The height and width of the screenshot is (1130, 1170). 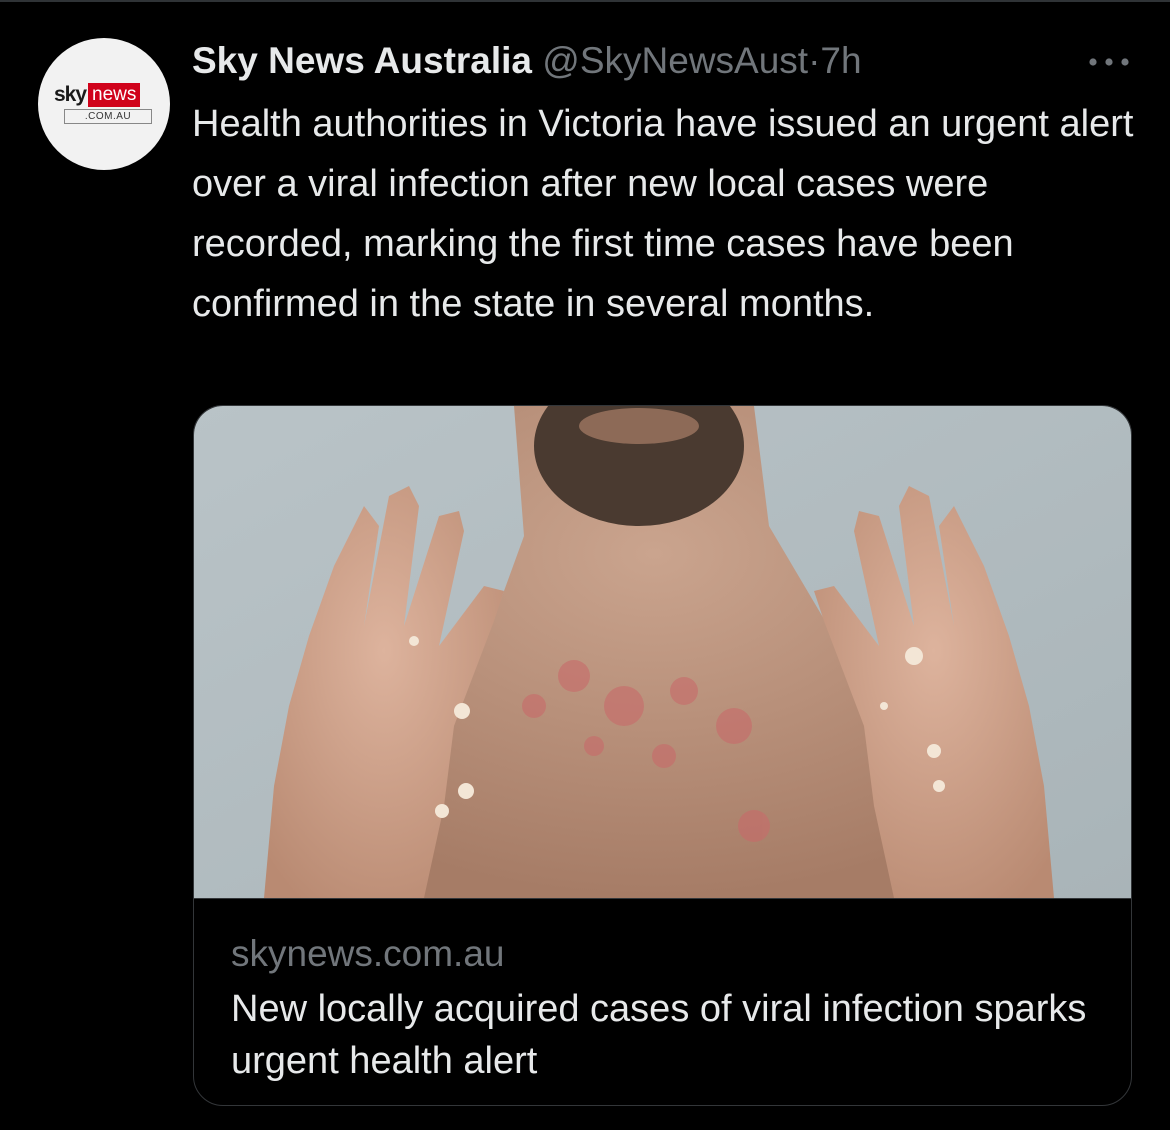 I want to click on tweet-header: Sky News Australia @SkyNewsAust·7h, so click(x=527, y=61).